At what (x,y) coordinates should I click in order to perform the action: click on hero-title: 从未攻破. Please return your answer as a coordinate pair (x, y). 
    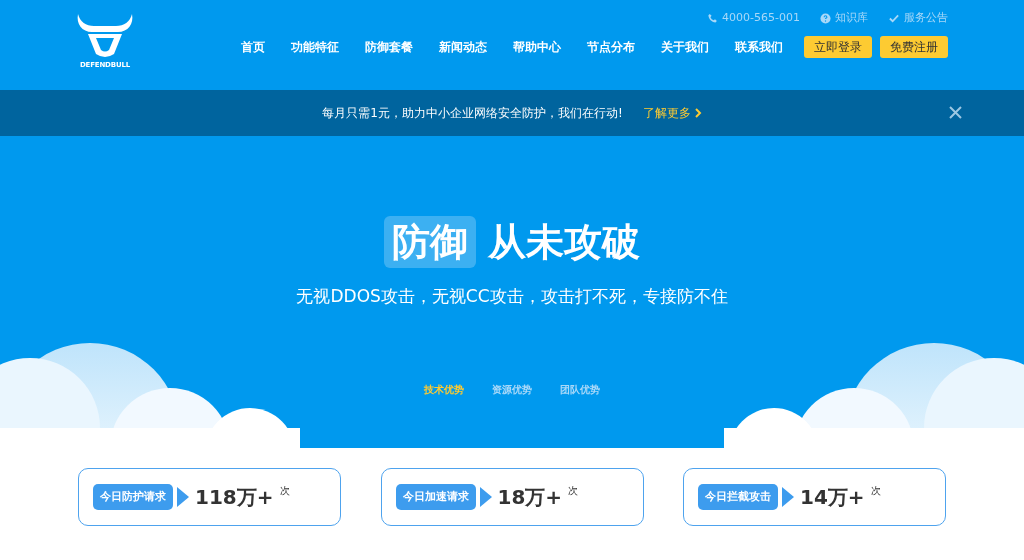
    Looking at the image, I should click on (564, 242).